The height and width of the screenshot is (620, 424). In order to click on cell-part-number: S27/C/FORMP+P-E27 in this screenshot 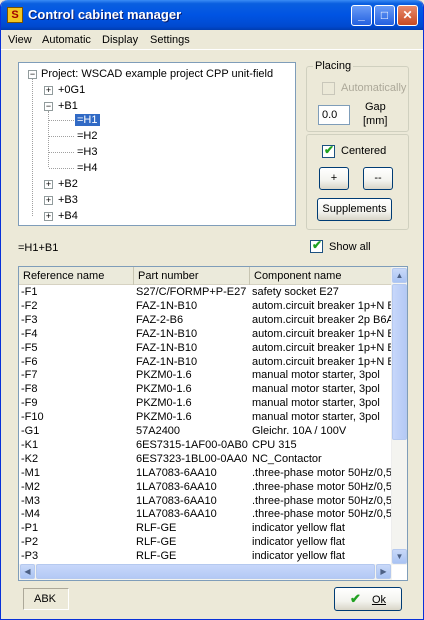, I will do `click(191, 292)`.